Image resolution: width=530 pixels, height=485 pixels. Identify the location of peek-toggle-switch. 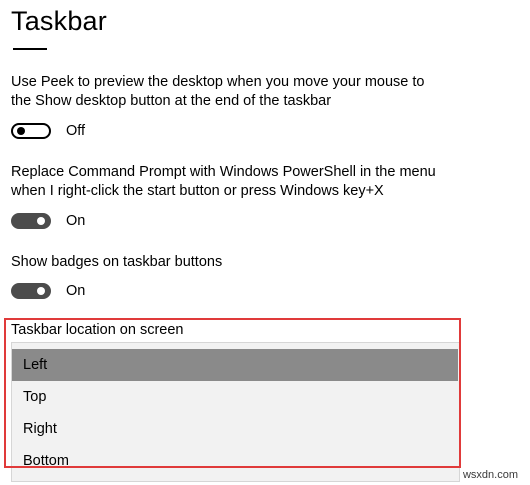
(31, 131).